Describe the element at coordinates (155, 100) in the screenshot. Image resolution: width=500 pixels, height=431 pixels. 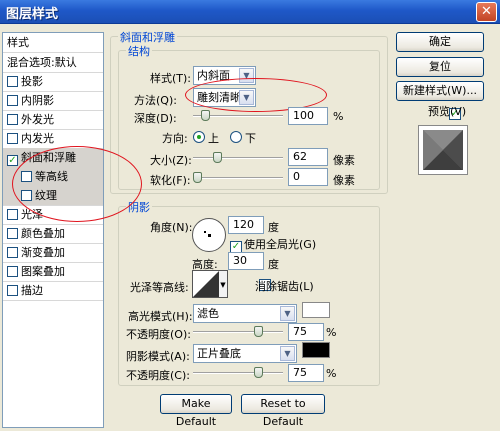
I see `technique-label: 方法(Q):` at that location.